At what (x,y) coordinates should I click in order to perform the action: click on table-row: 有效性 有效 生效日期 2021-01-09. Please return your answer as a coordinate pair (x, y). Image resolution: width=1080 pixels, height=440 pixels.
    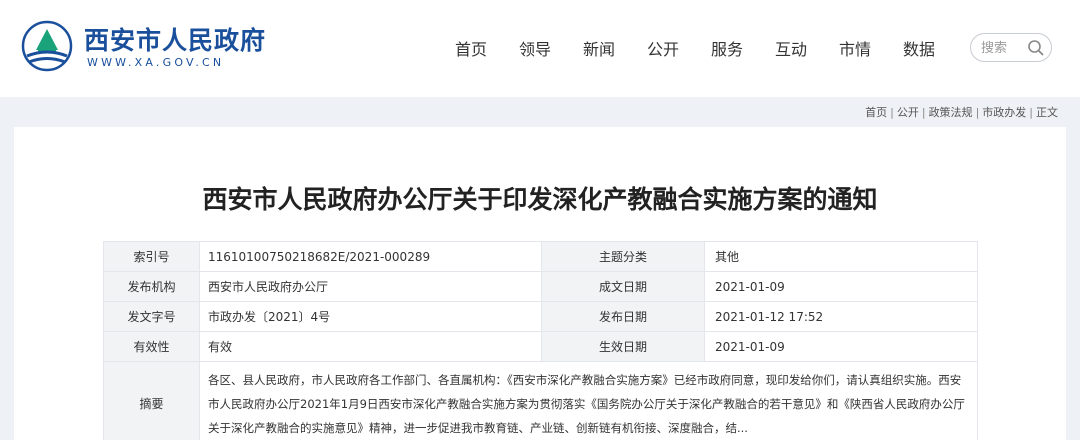
    Looking at the image, I should click on (540, 346).